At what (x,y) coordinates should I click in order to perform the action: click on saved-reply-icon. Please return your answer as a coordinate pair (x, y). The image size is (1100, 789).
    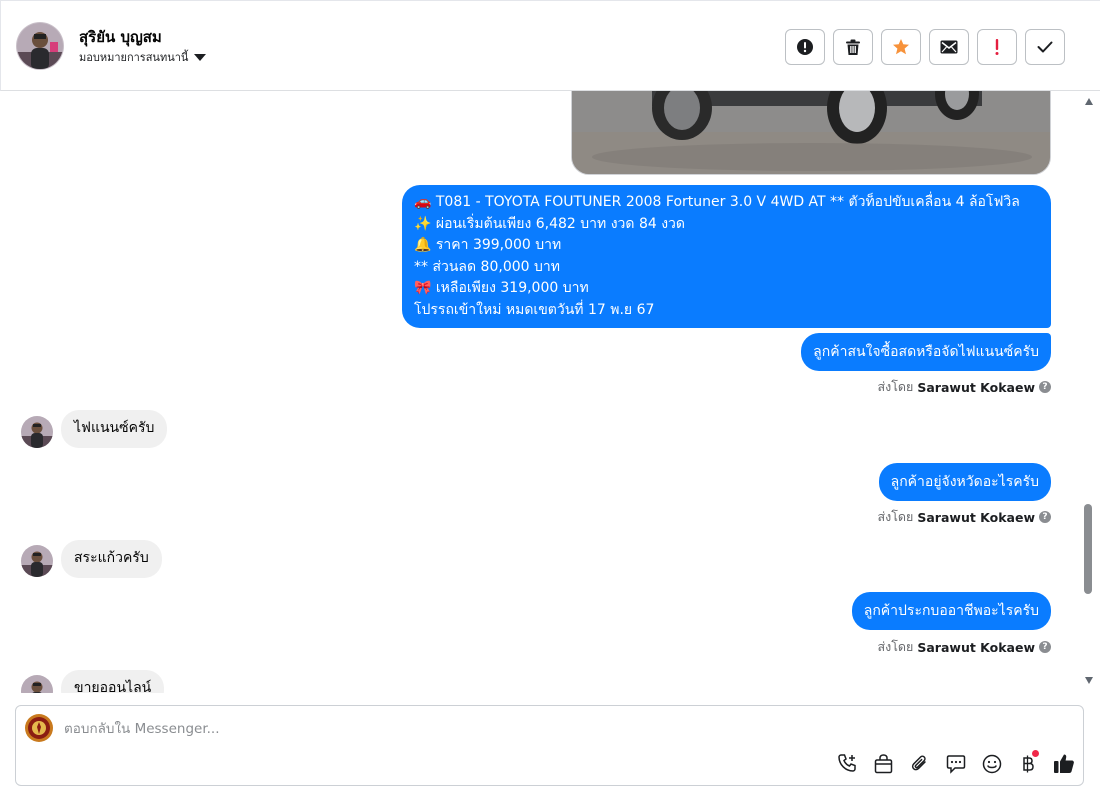
    Looking at the image, I should click on (955, 764).